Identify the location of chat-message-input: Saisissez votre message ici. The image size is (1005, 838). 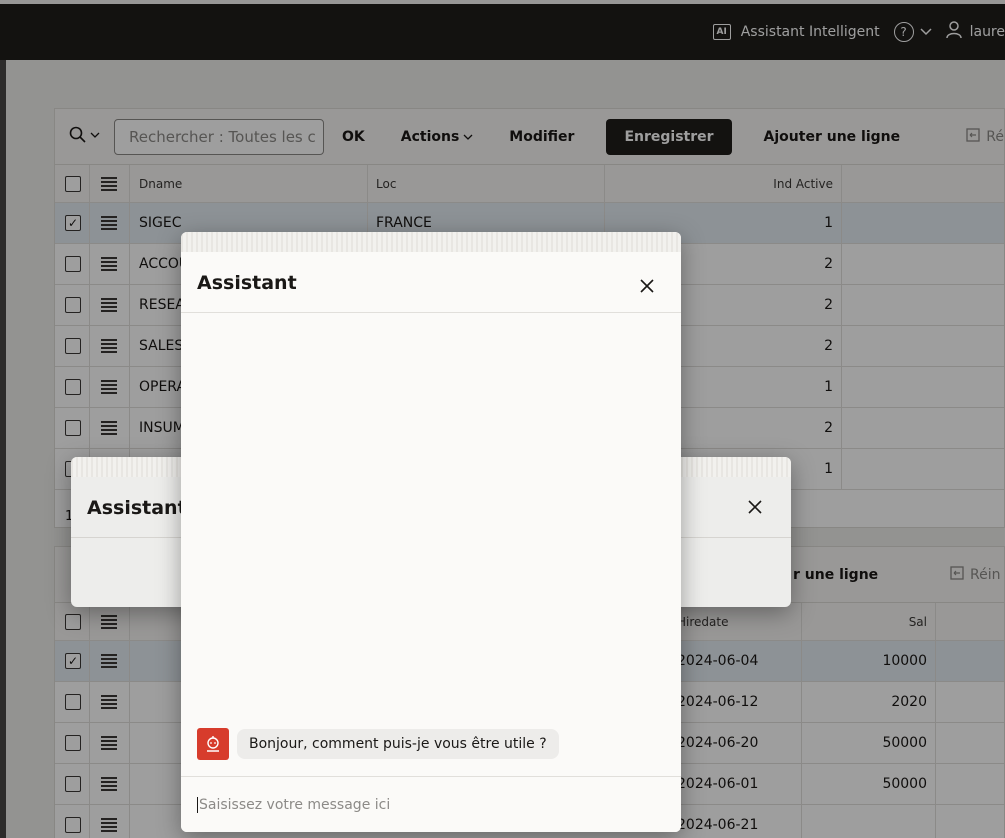
(431, 804).